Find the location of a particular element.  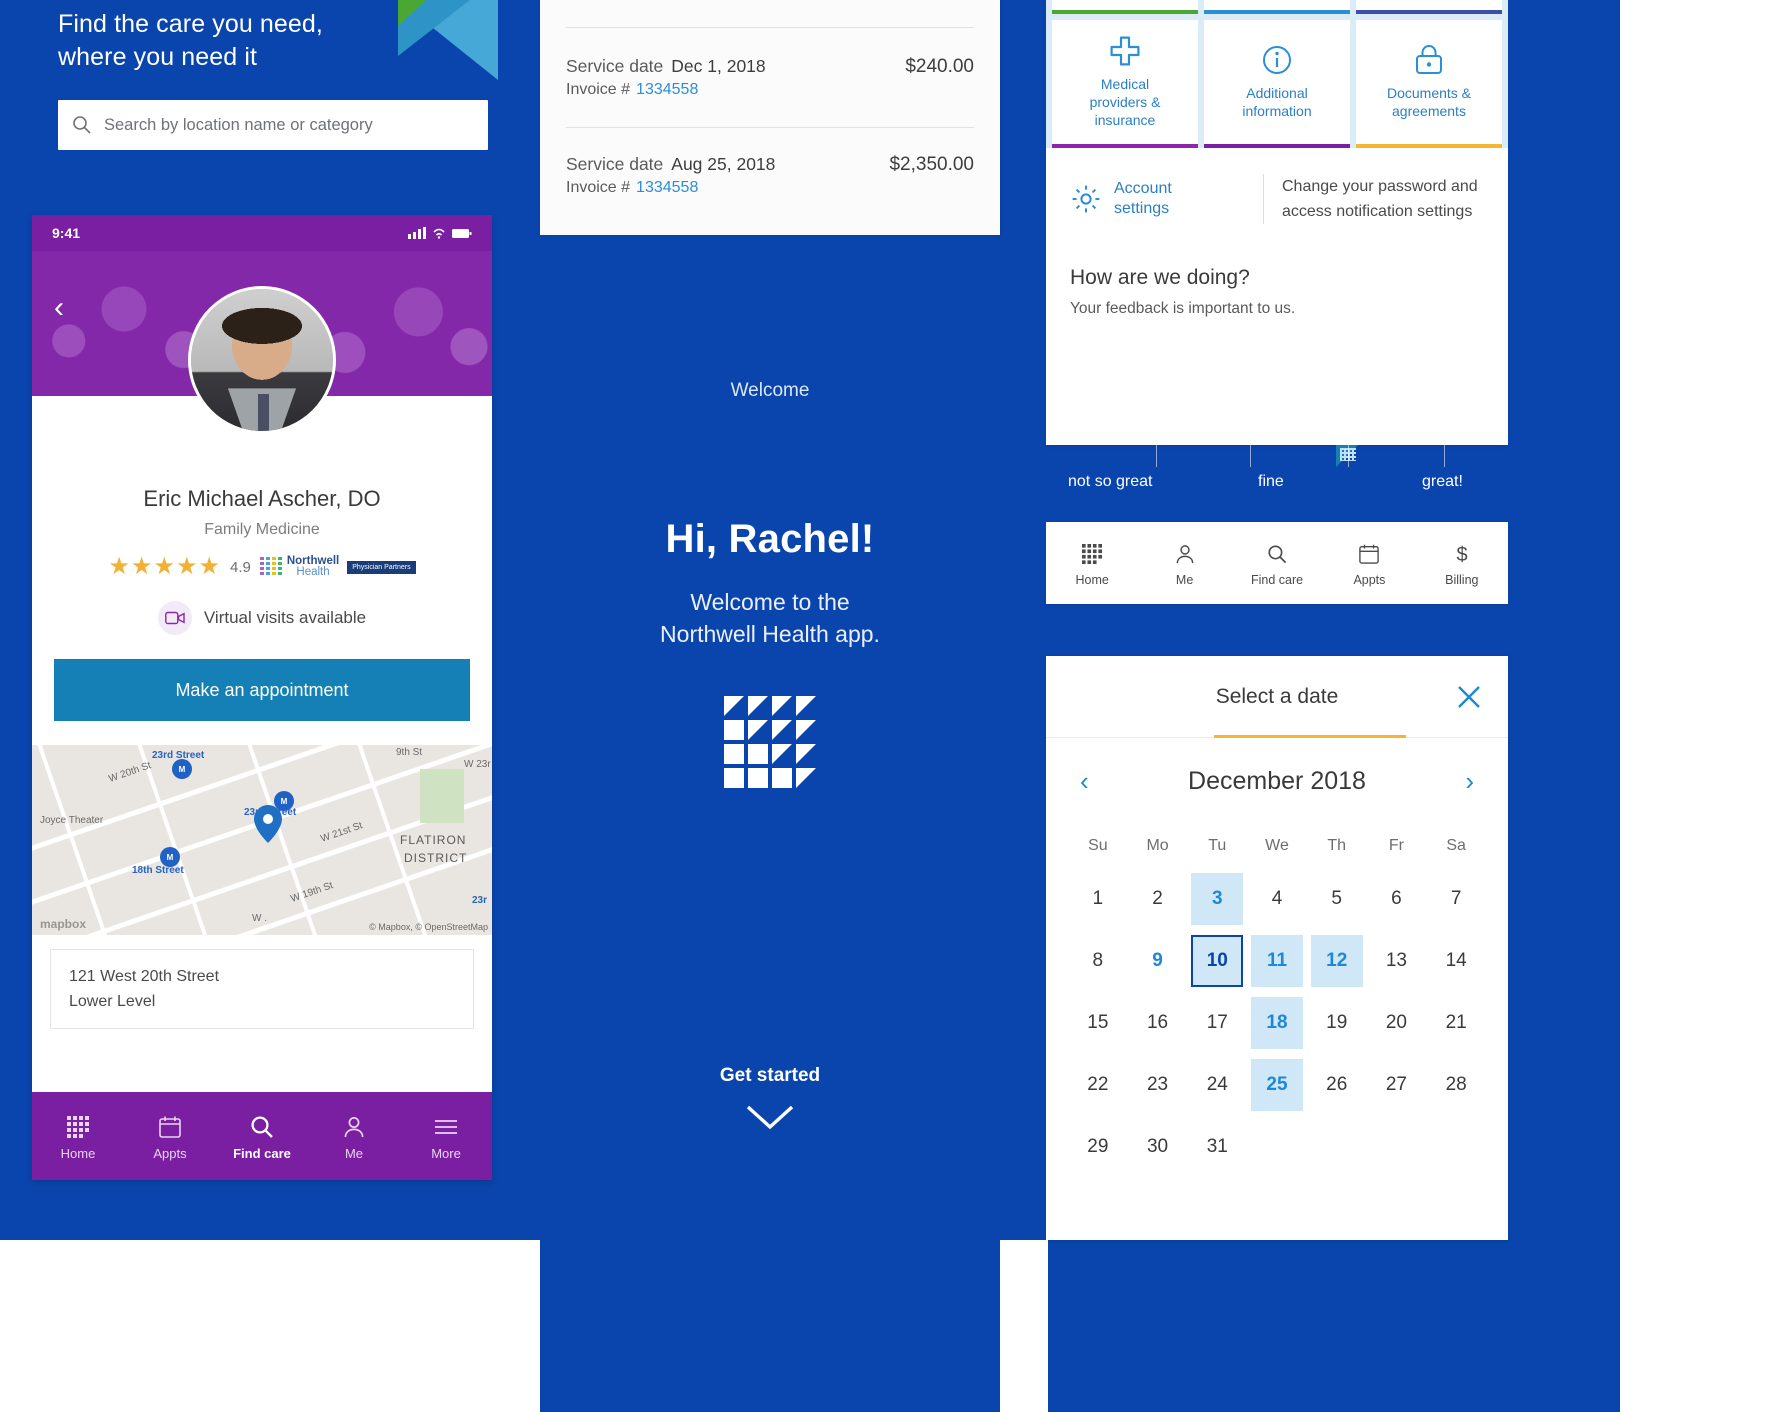

doctor-specialty: Family Medicine is located at coordinates (262, 529).